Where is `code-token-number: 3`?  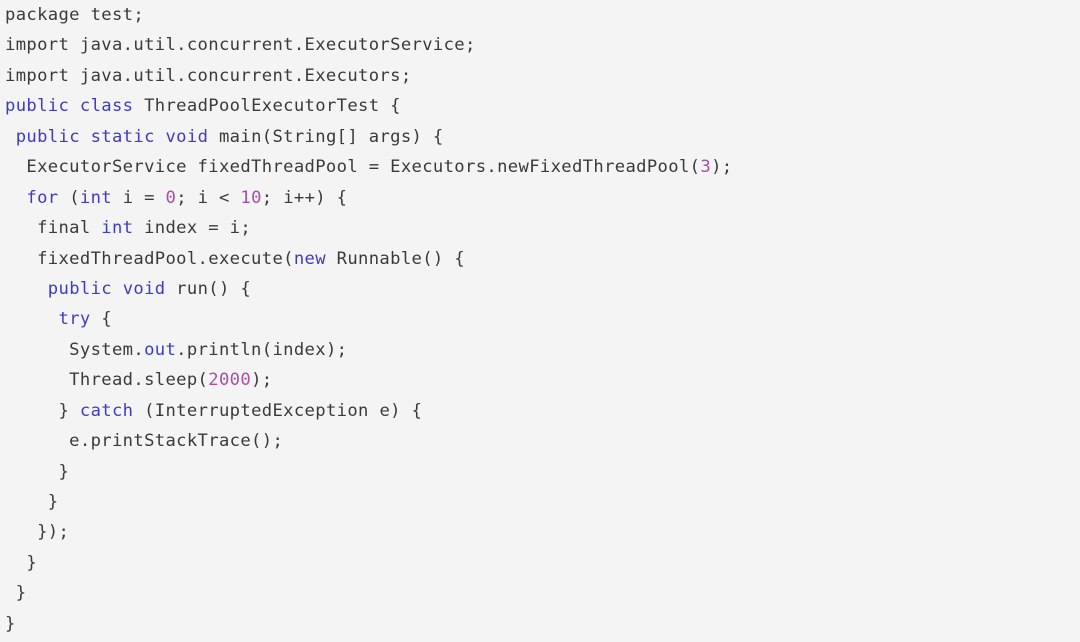 code-token-number: 3 is located at coordinates (706, 167).